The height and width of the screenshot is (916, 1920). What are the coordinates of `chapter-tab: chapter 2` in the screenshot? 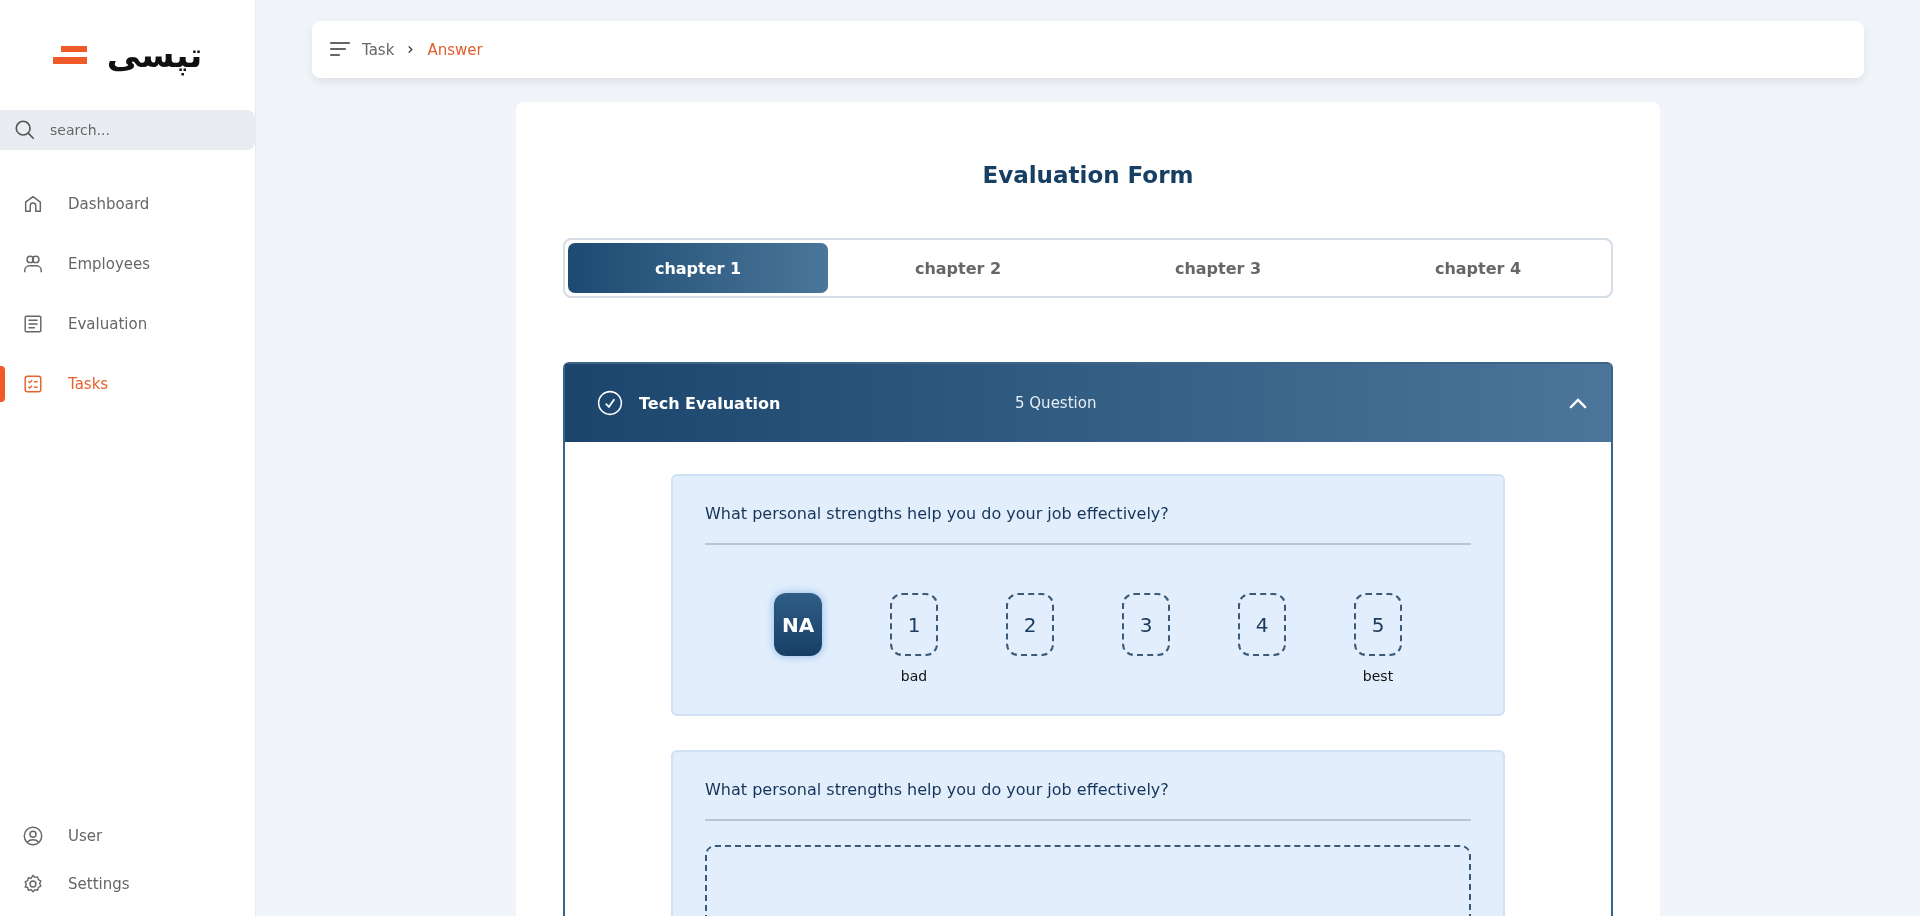 It's located at (958, 268).